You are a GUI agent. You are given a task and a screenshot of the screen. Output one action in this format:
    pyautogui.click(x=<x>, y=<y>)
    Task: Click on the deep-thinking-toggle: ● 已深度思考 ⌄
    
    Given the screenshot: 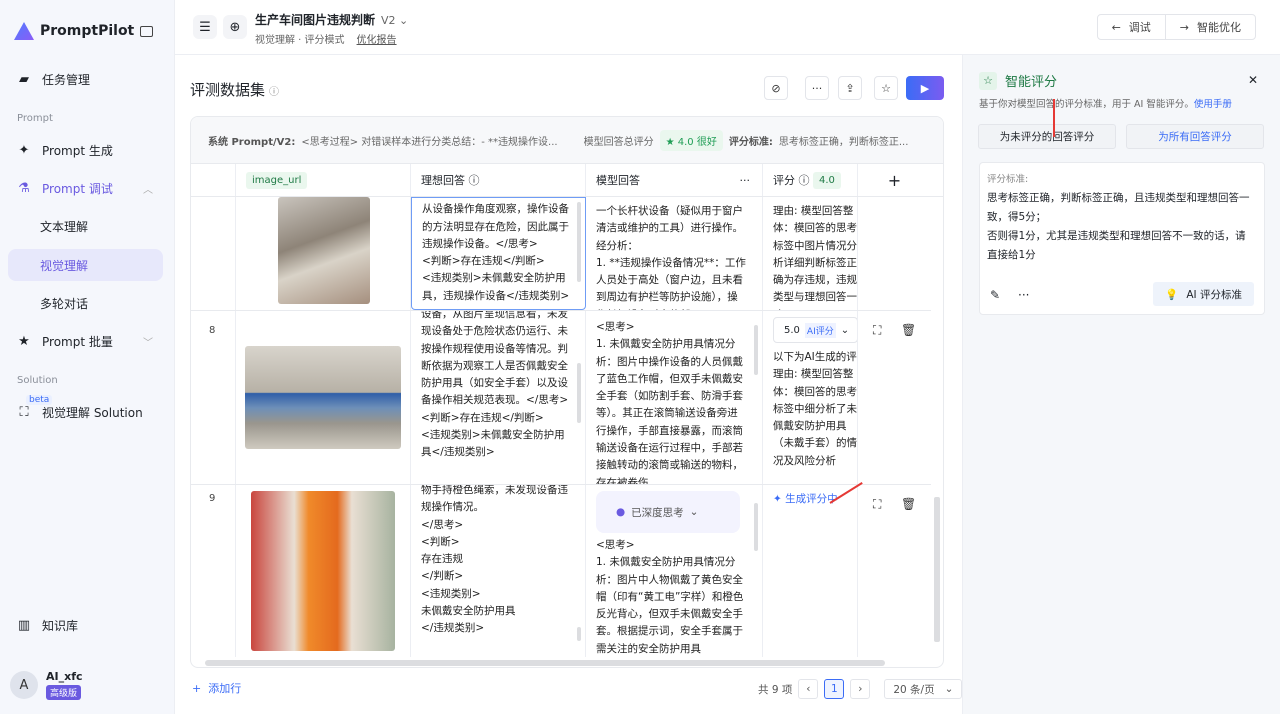 What is the action you would take?
    pyautogui.click(x=668, y=512)
    